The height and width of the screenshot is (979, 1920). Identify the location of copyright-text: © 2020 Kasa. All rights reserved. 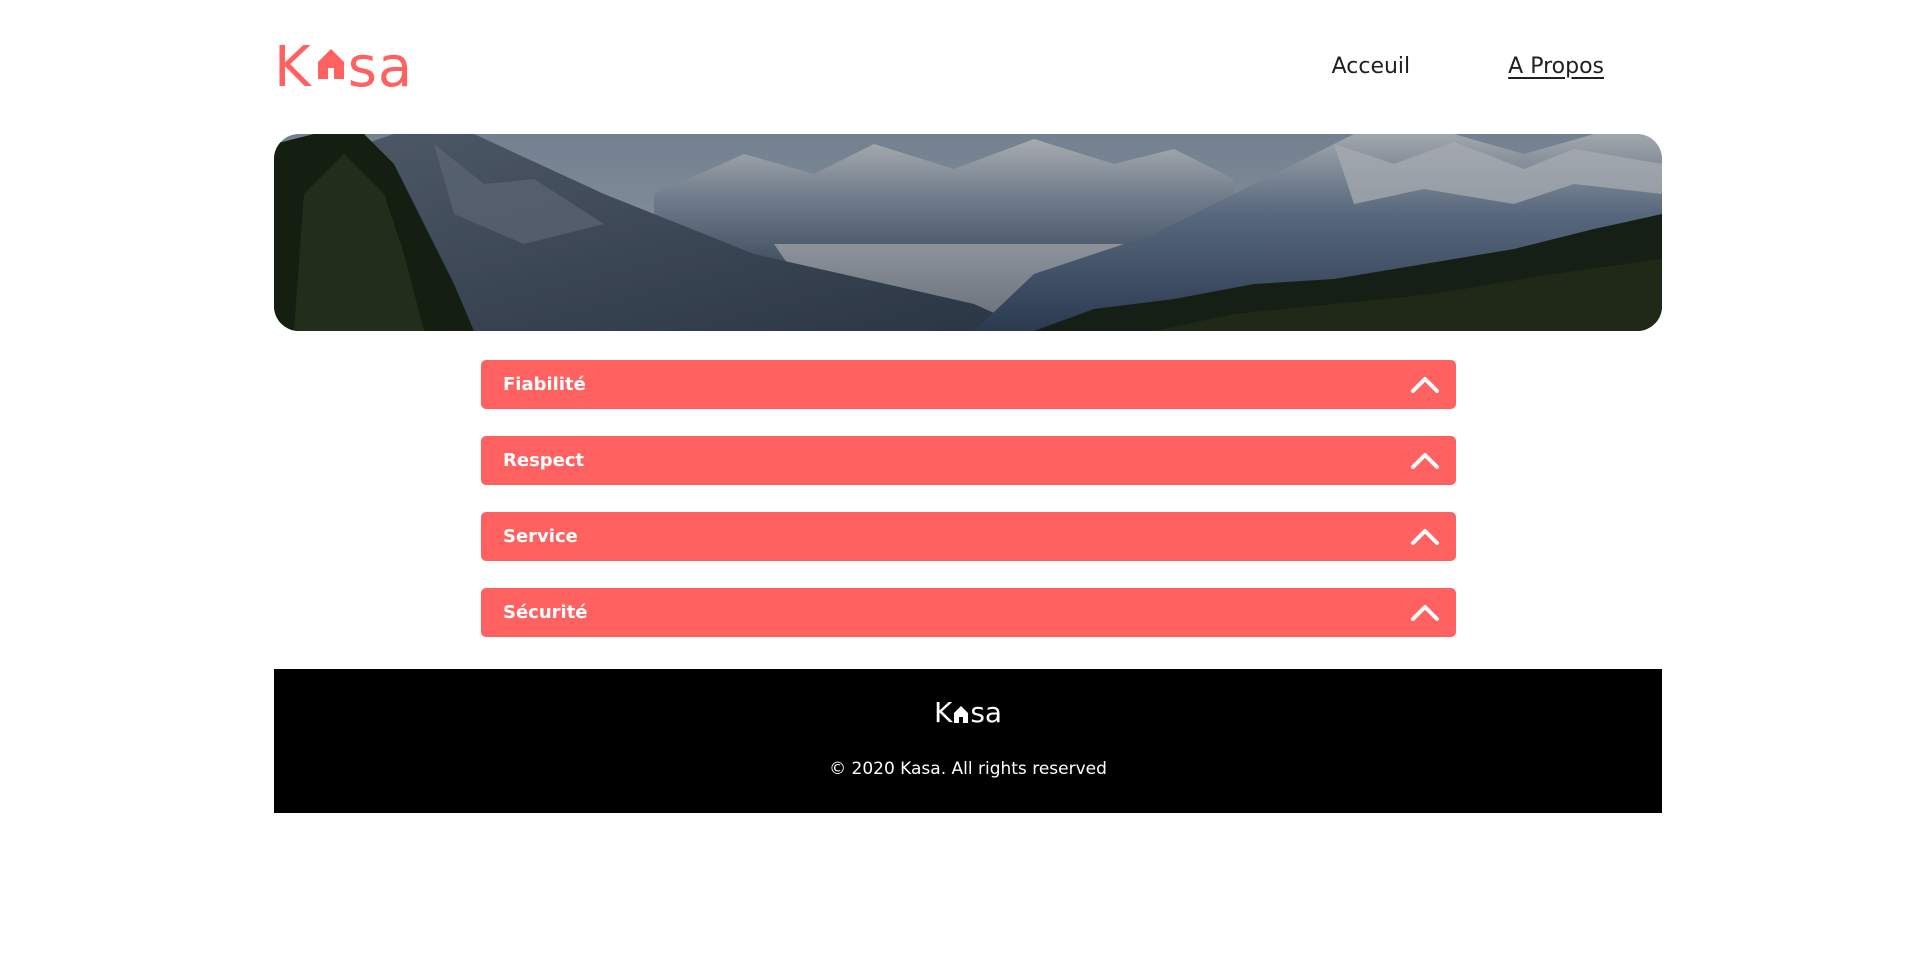
(968, 769).